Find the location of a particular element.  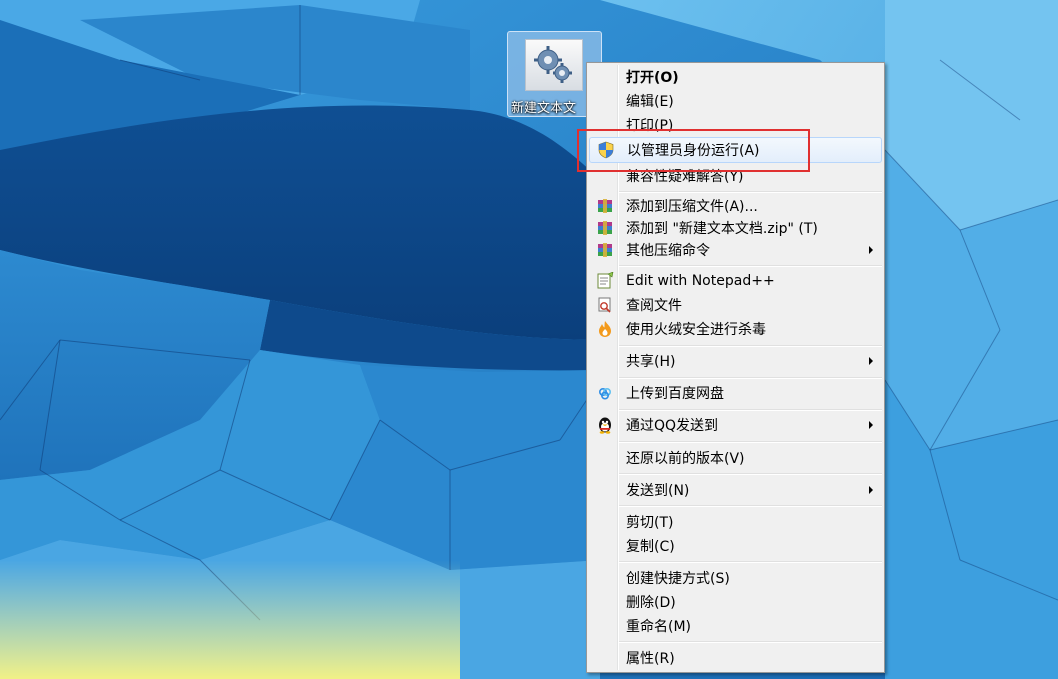

menu-item-label: 剪切(T) is located at coordinates (650, 523).